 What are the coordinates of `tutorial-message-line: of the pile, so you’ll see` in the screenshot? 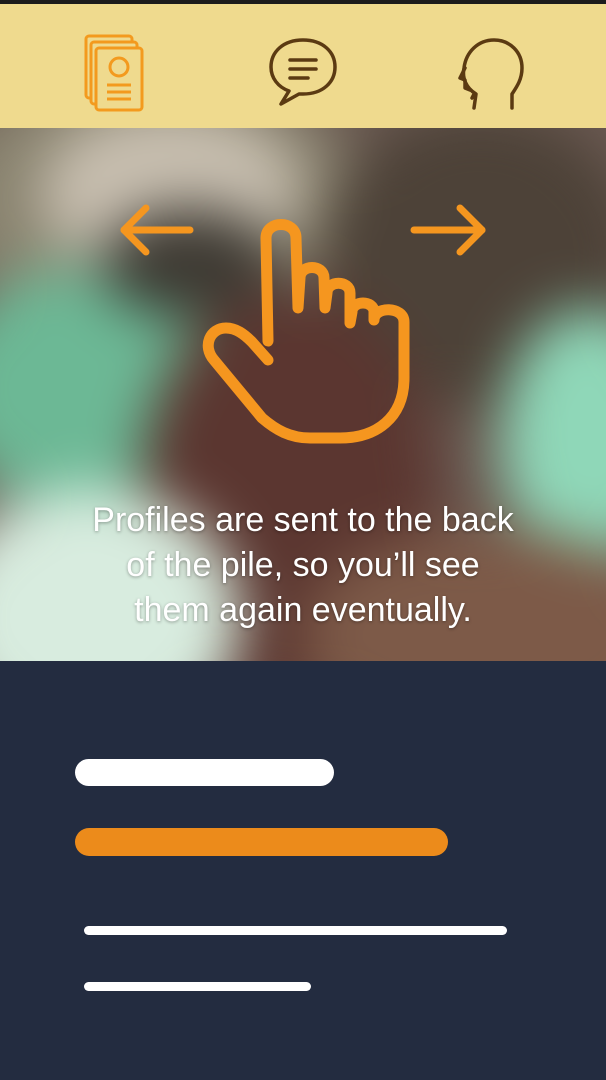 It's located at (303, 565).